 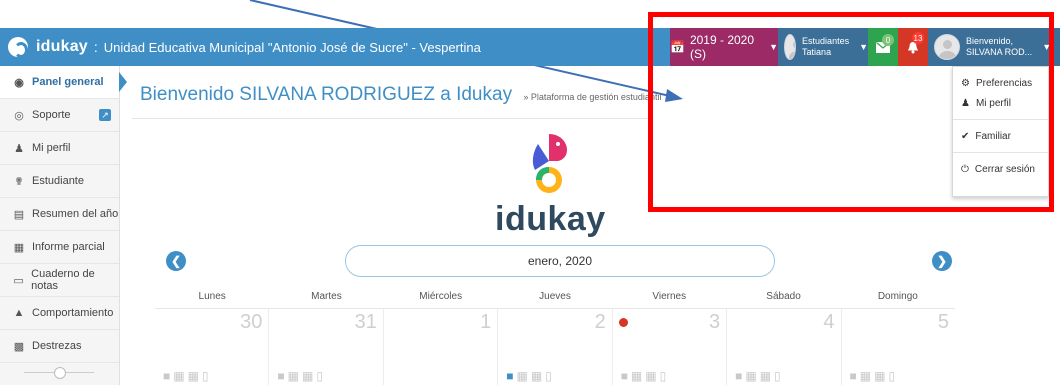 What do you see at coordinates (724, 47) in the screenshot?
I see `year-selector: 📅 2019 - 2020 (S) ▼` at bounding box center [724, 47].